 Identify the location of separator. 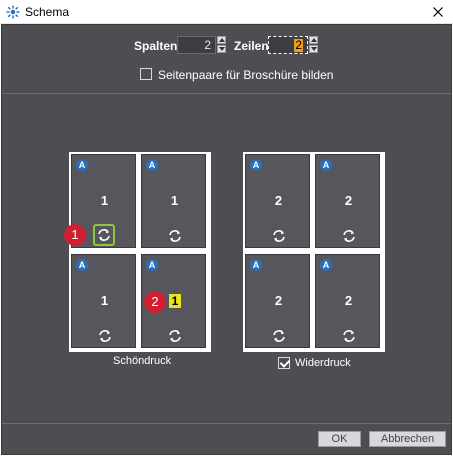
(226, 93).